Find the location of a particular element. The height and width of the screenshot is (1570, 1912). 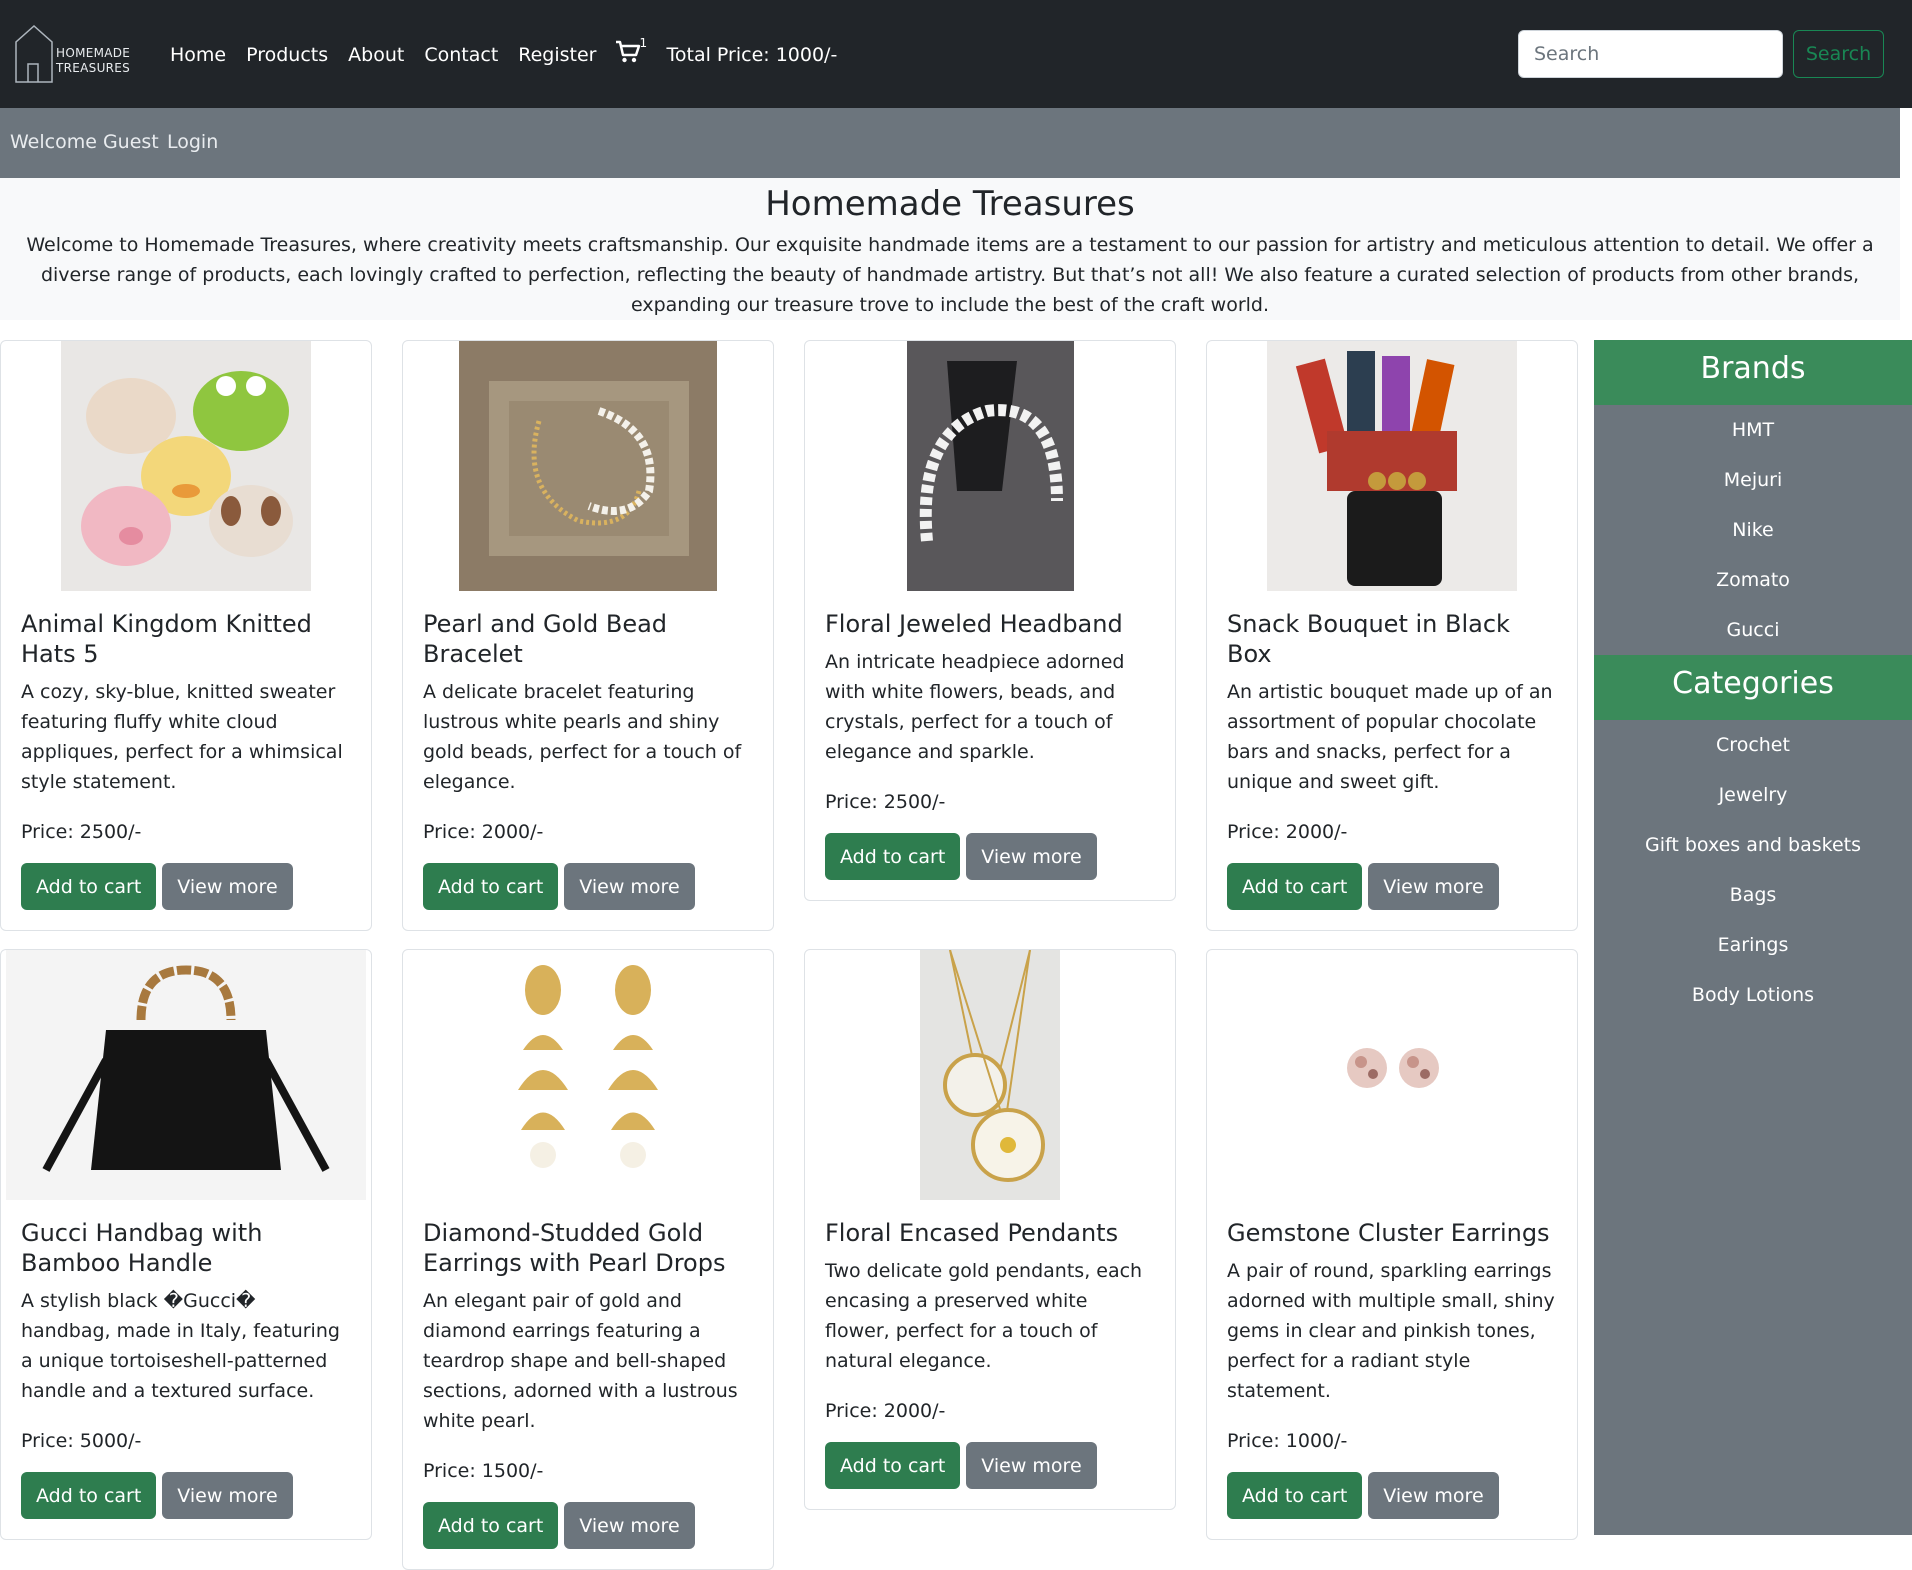

welcome-text: Welcome Guest is located at coordinates (84, 142).